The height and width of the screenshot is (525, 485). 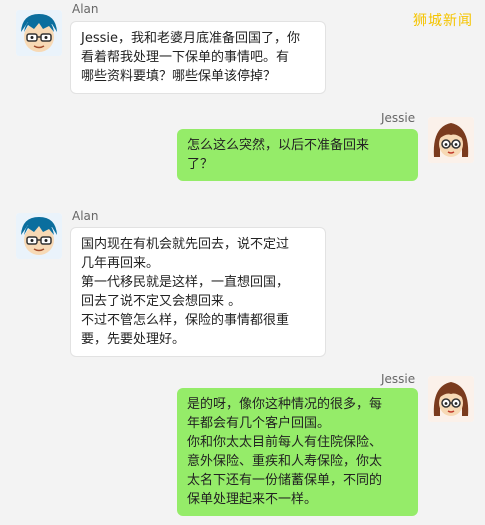 What do you see at coordinates (443, 21) in the screenshot?
I see `watermark: 狮城新闻` at bounding box center [443, 21].